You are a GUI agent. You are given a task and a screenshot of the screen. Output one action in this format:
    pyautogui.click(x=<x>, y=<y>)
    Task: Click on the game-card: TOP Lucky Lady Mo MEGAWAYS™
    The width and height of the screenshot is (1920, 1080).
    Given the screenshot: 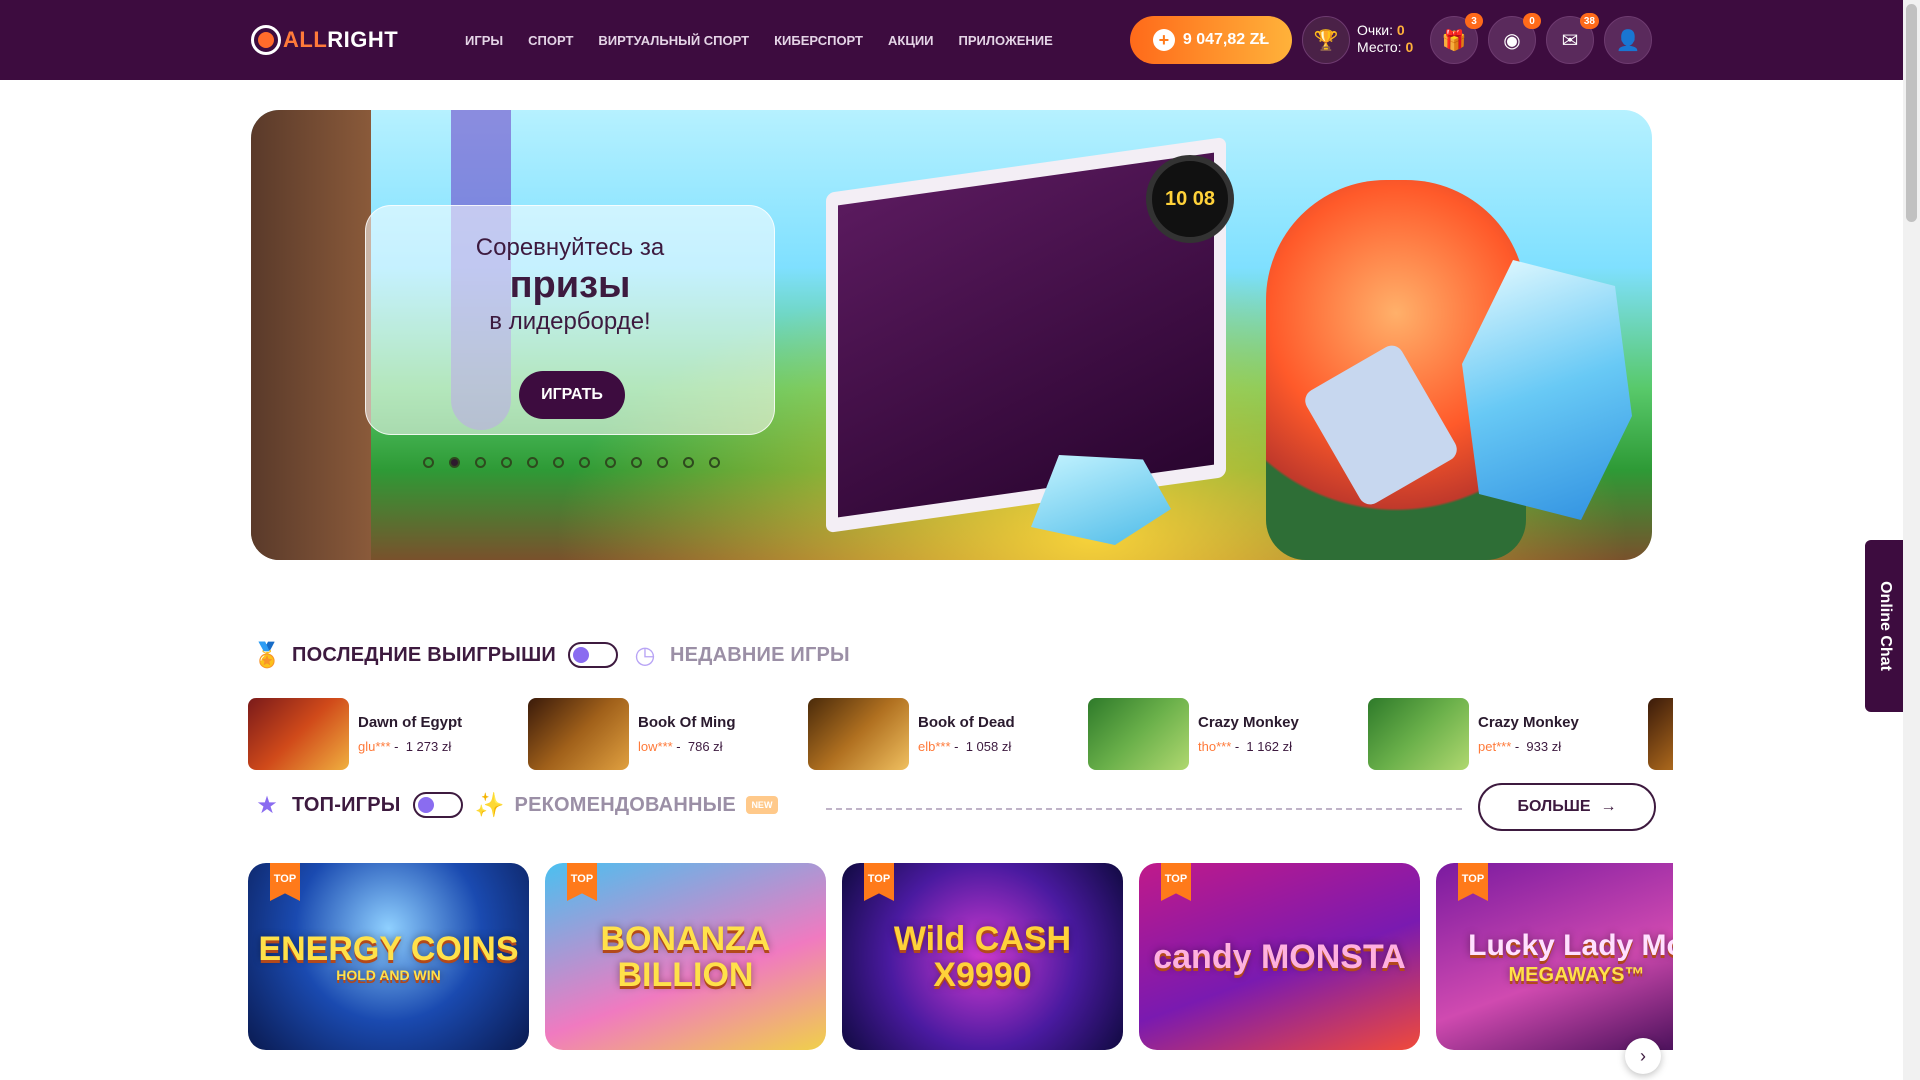 What is the action you would take?
    pyautogui.click(x=1554, y=956)
    